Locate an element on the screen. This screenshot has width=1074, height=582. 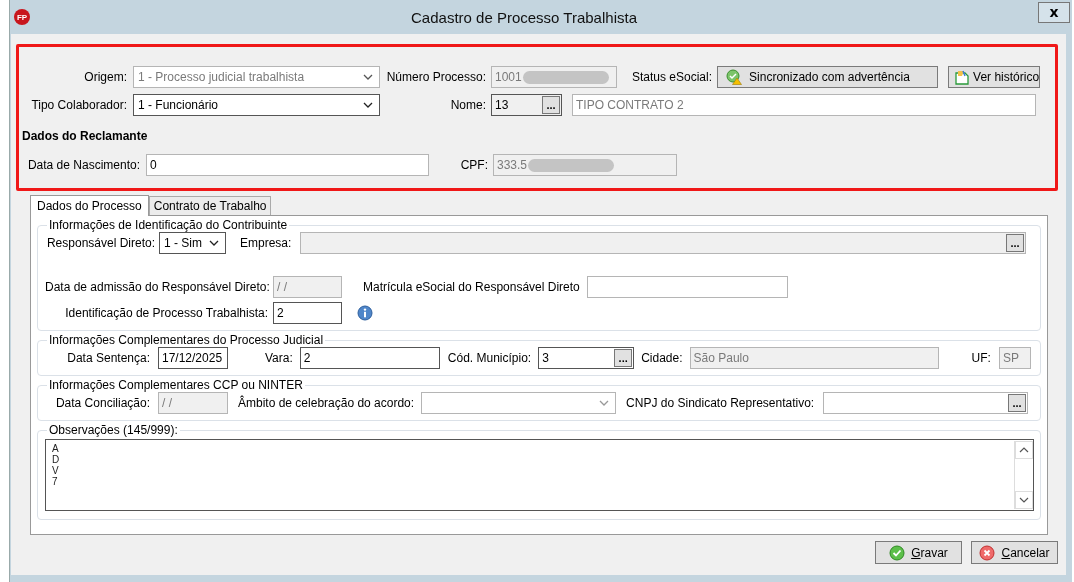
field-label: CNPJ do Sindicato Representativo: is located at coordinates (720, 403).